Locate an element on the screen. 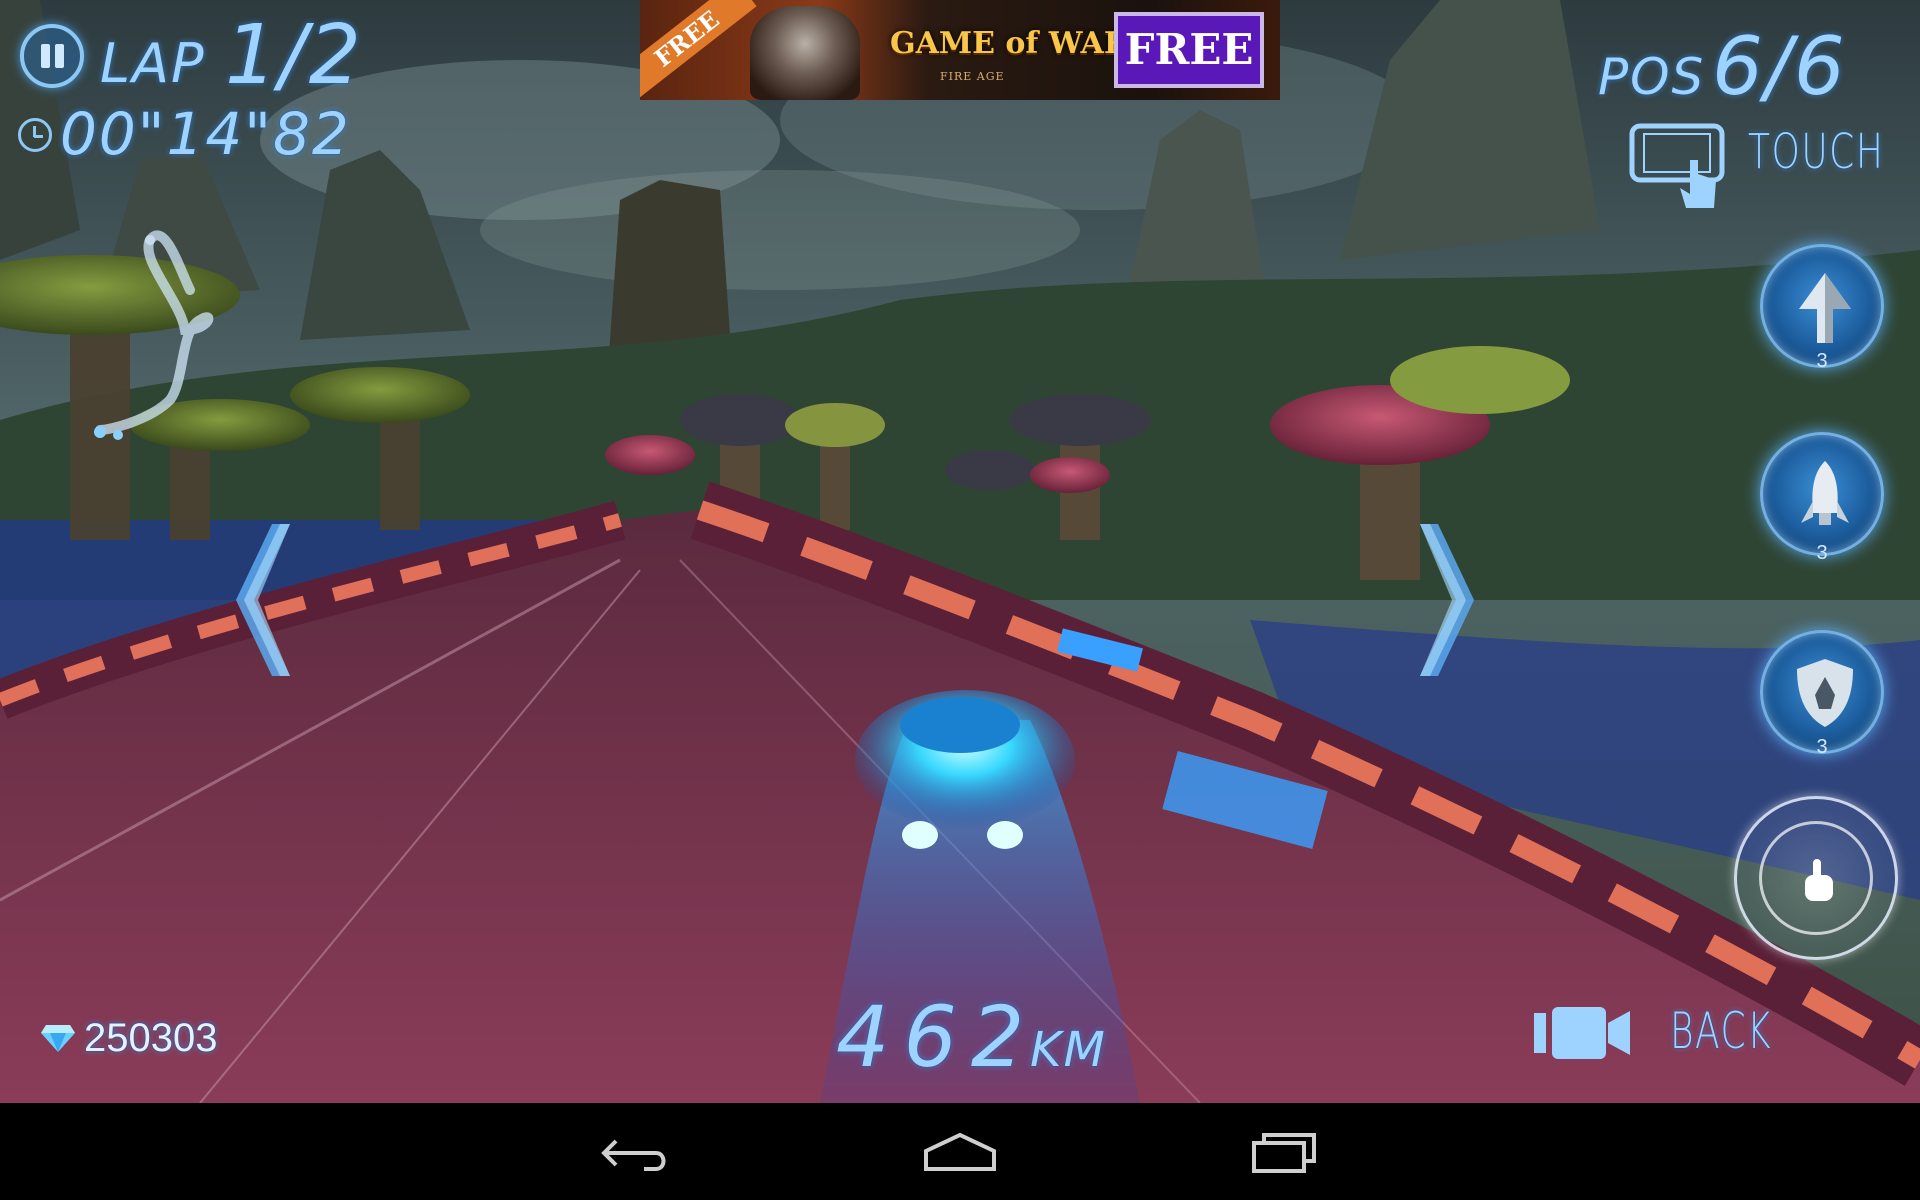 The height and width of the screenshot is (1200, 1920). gem-count: 250303 is located at coordinates (151, 1038).